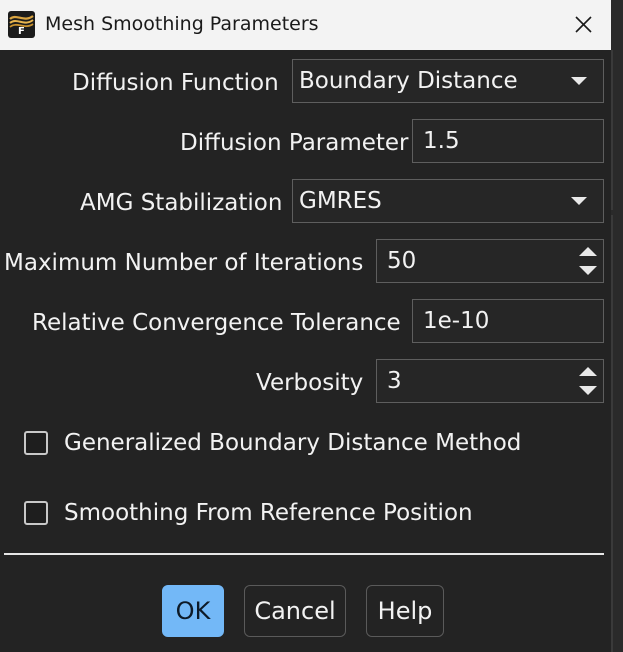 The width and height of the screenshot is (623, 652). What do you see at coordinates (293, 443) in the screenshot?
I see `generalized-boundary-label: Generalized Boundary Distance Method` at bounding box center [293, 443].